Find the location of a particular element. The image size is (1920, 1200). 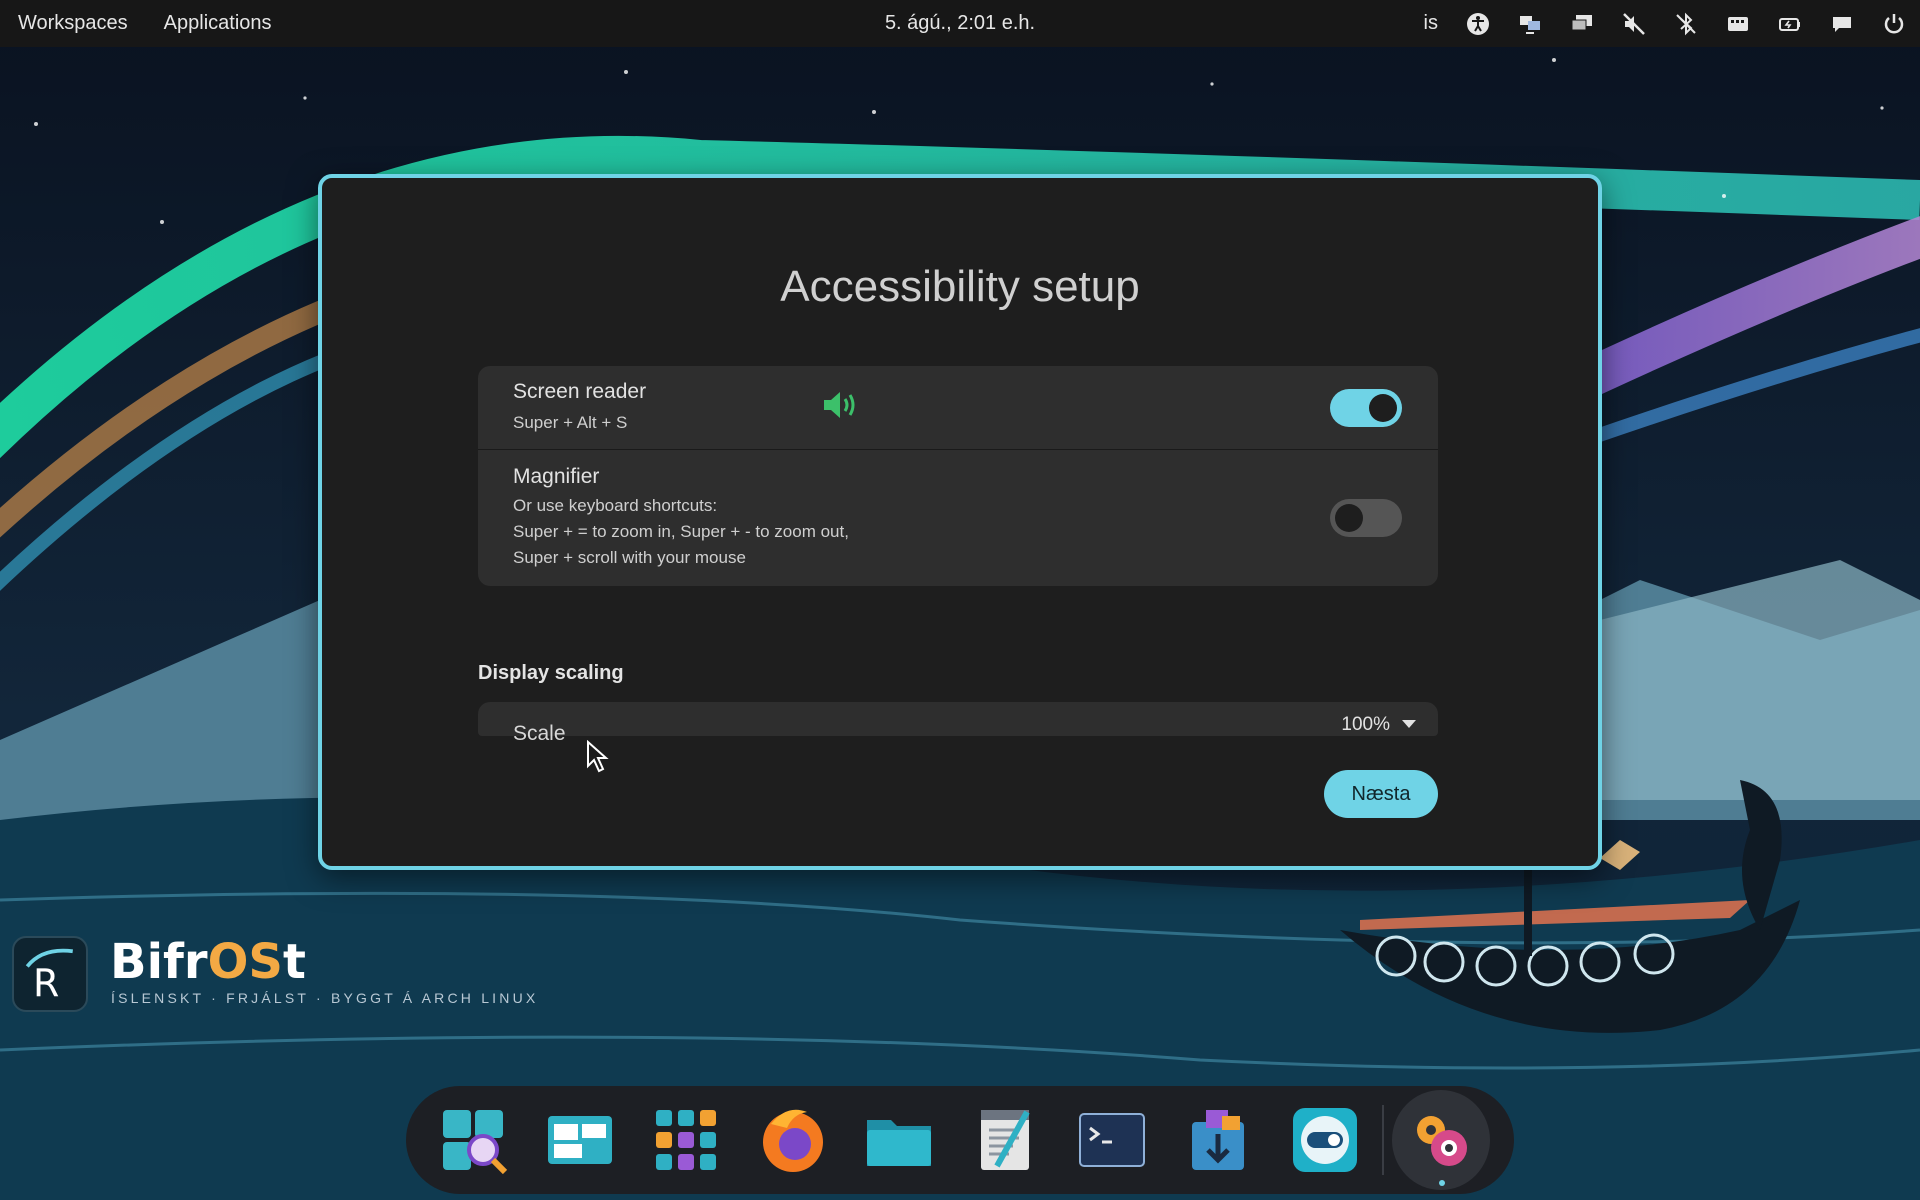

dock-separator is located at coordinates (1382, 1140).